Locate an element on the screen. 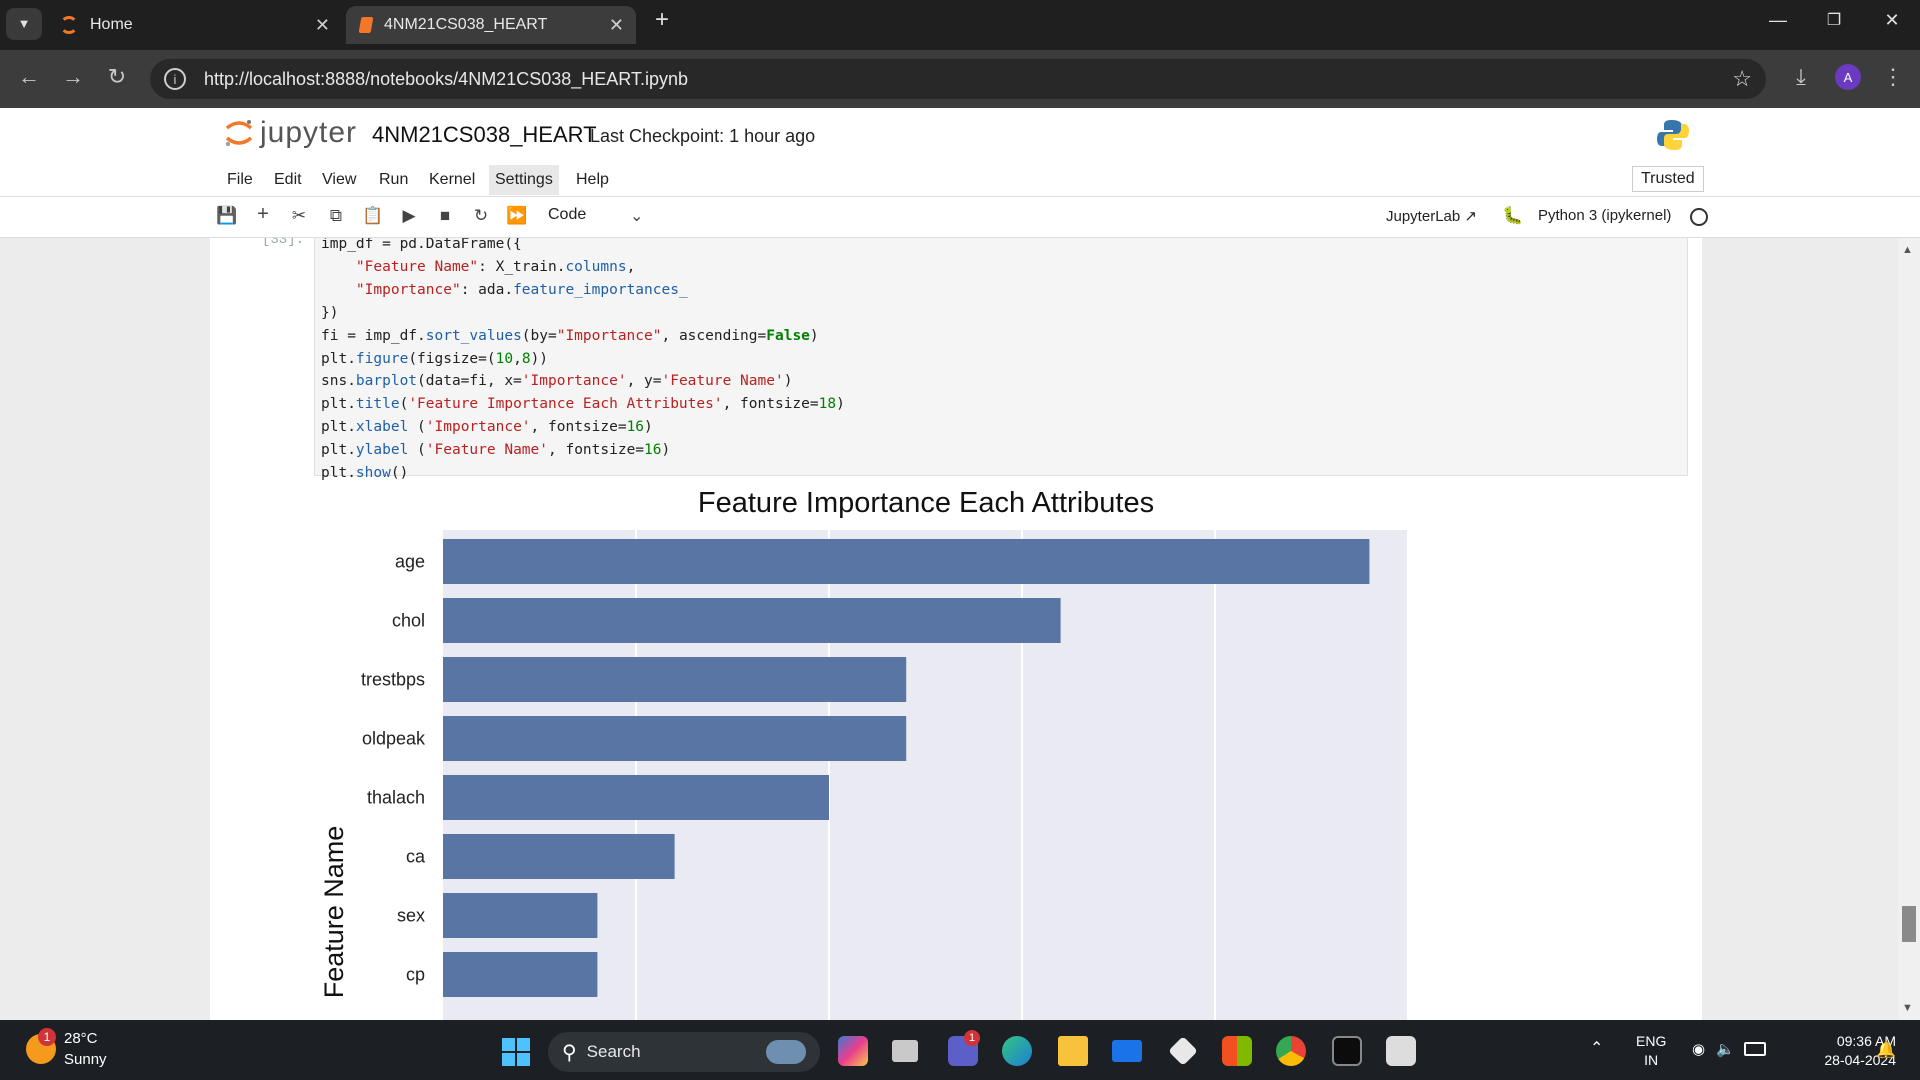 The height and width of the screenshot is (1080, 1920). close-window-icon: ✕ is located at coordinates (1892, 20).